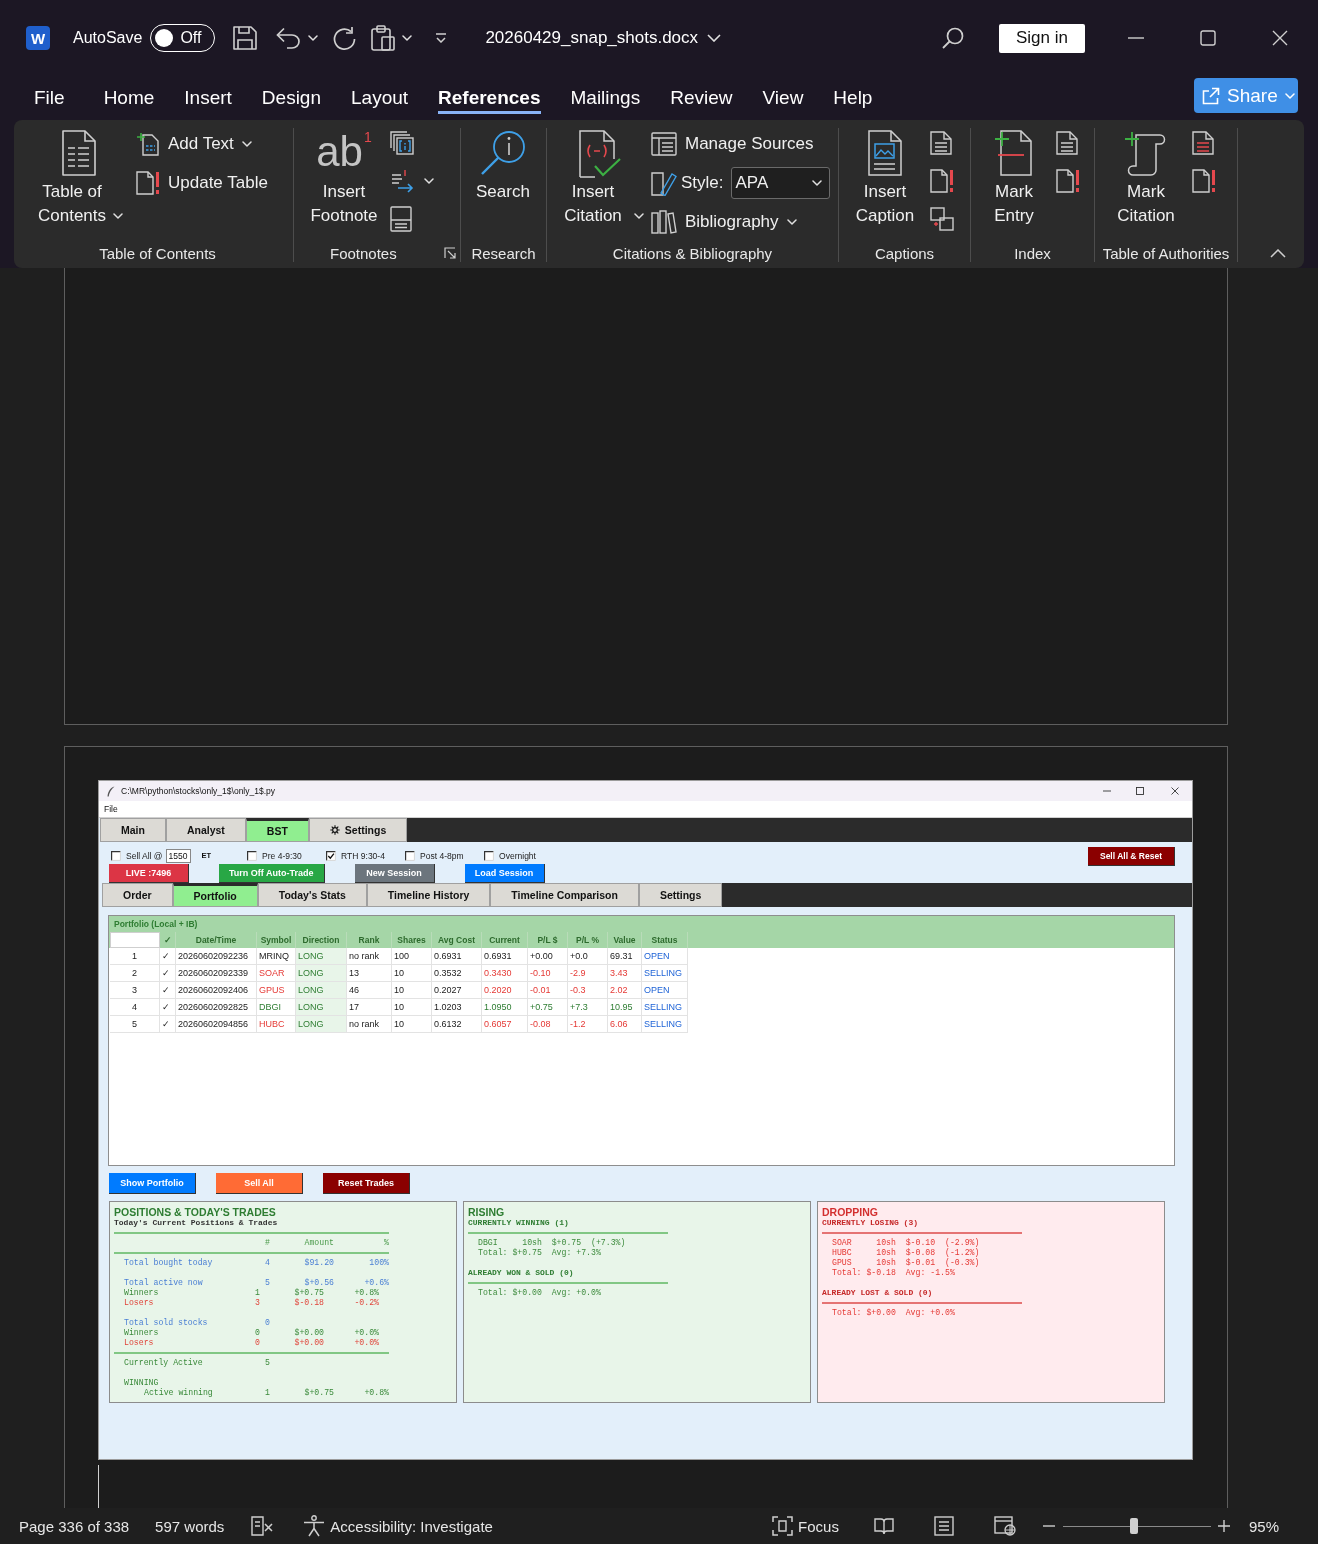 The width and height of the screenshot is (1318, 1544). I want to click on book-icon, so click(883, 1526).